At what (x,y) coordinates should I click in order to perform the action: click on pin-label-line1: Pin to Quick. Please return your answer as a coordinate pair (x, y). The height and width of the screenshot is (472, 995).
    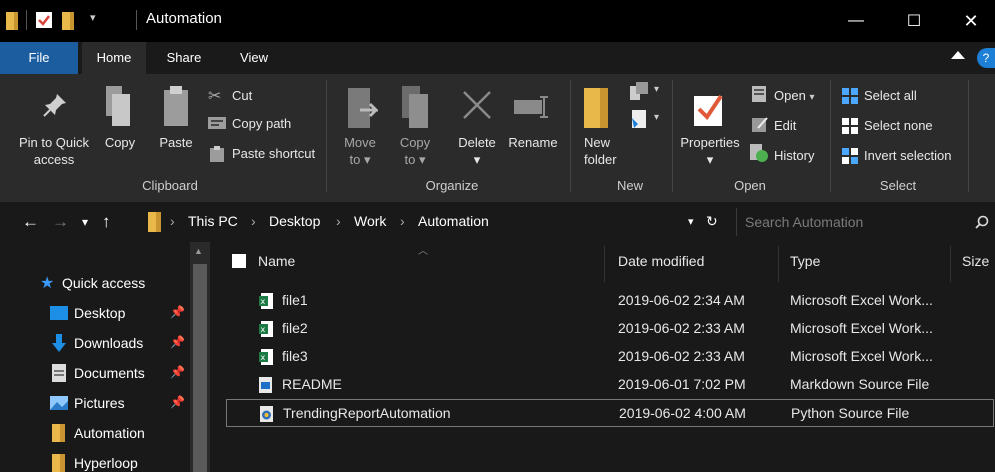
    Looking at the image, I should click on (54, 142).